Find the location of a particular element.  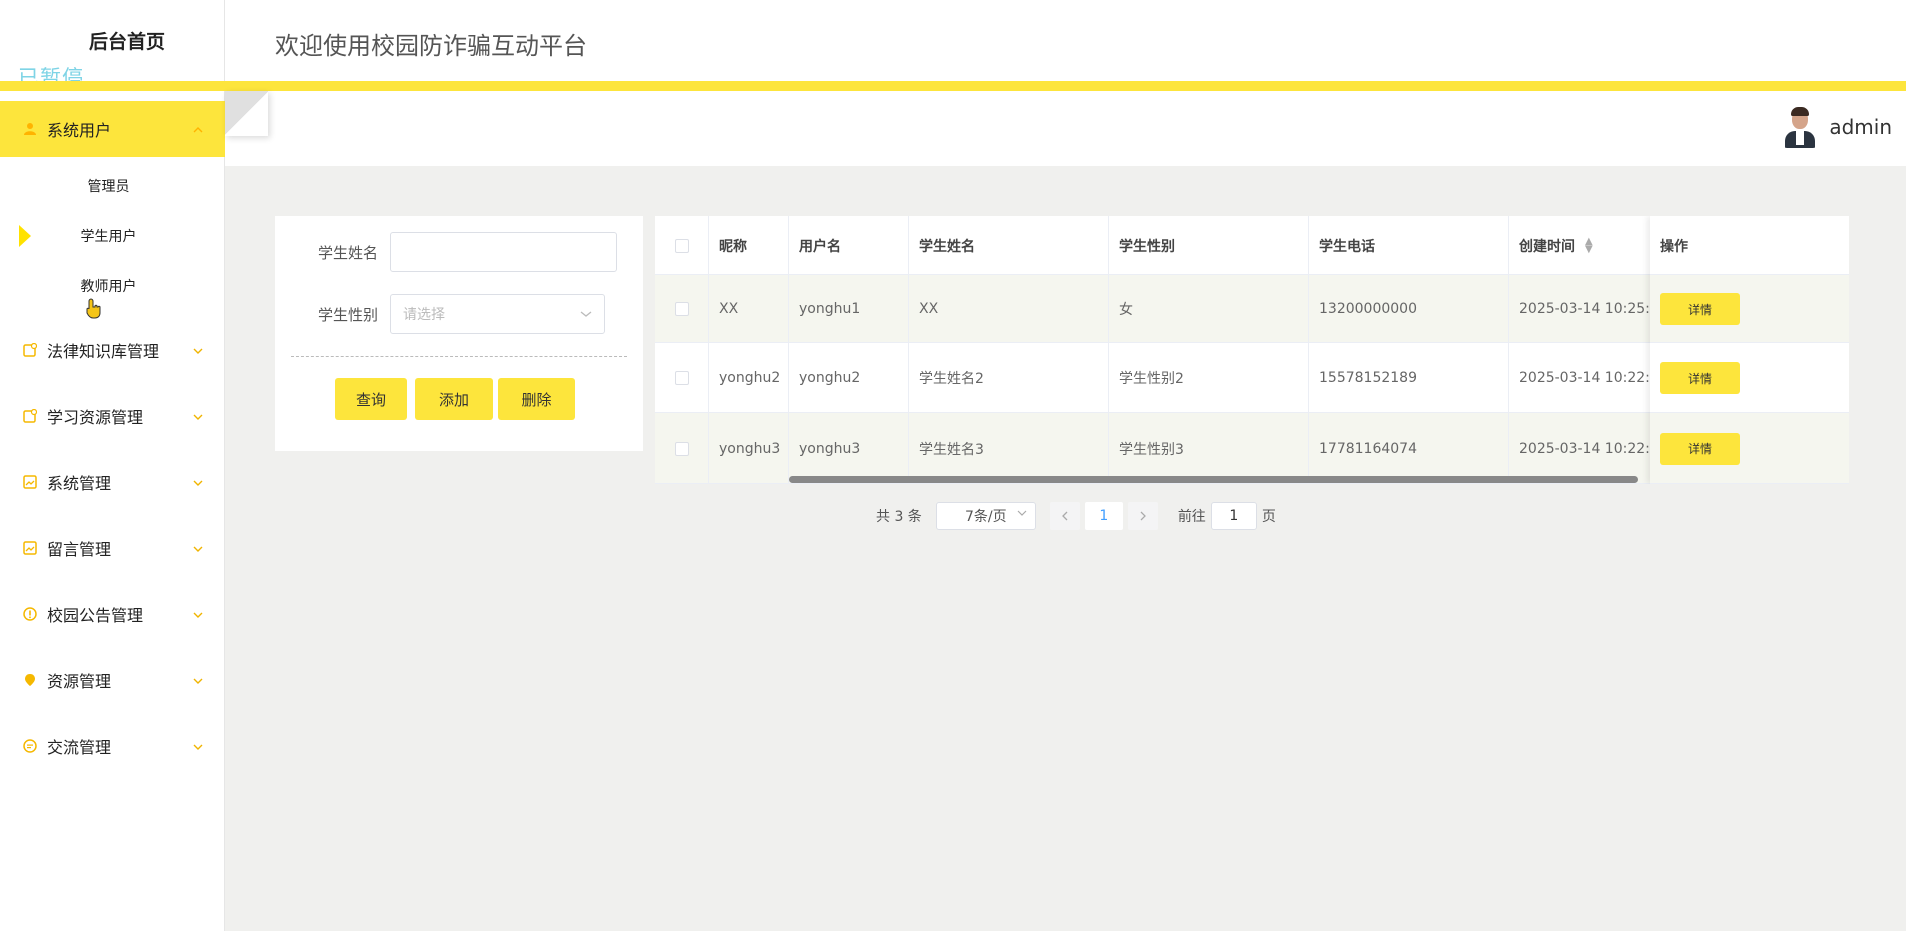

goto-page-input: 1 is located at coordinates (1233, 516).